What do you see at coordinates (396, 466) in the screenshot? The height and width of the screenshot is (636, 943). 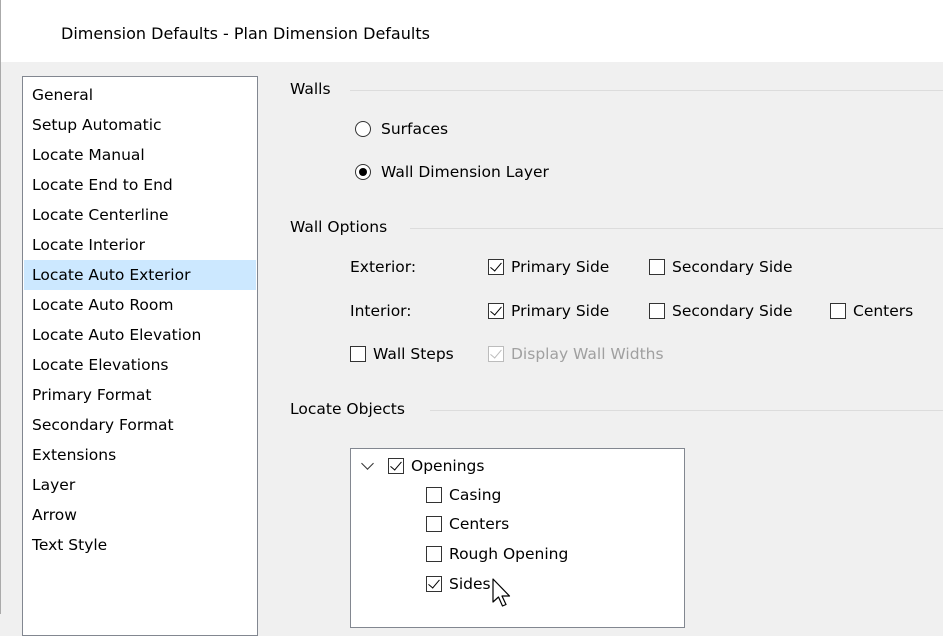 I see `openings-check` at bounding box center [396, 466].